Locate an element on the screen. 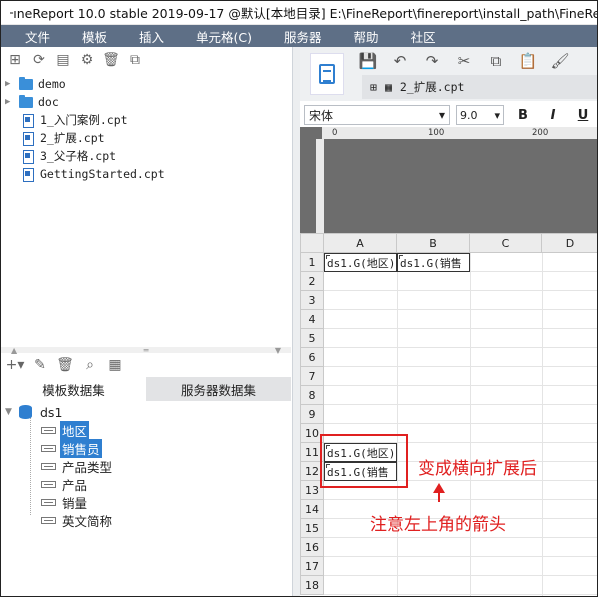 This screenshot has width=598, height=597. menu-bar: 文件 模板 插入 单元格(C) 服务器 帮助 社区 is located at coordinates (299, 36).